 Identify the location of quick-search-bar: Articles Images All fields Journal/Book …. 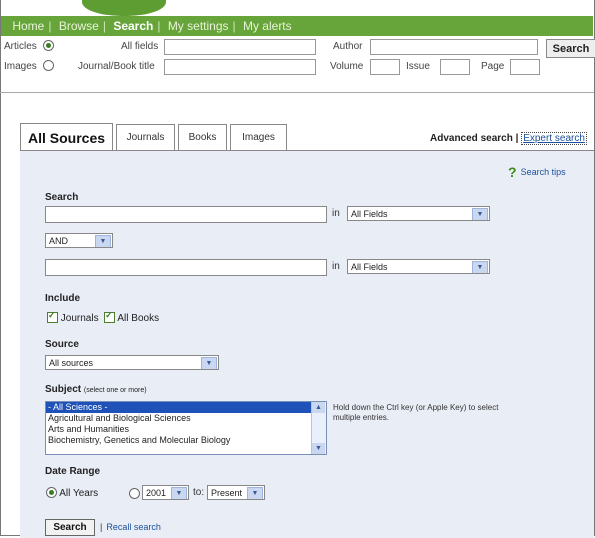
(297, 64).